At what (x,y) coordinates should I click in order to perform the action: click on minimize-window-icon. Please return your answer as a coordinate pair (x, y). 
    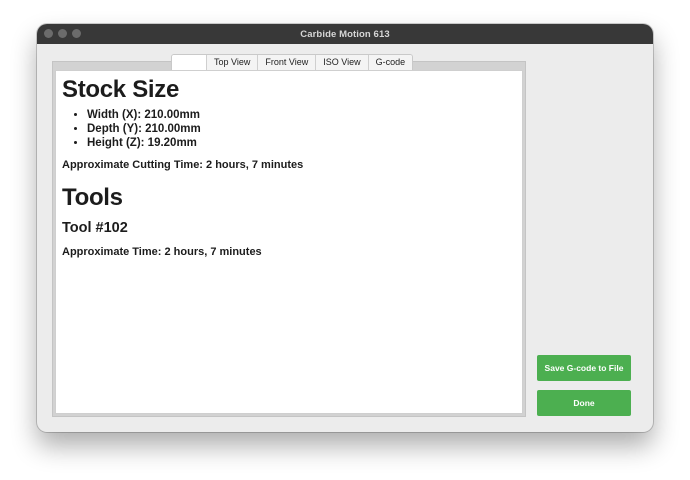
    Looking at the image, I should click on (62, 33).